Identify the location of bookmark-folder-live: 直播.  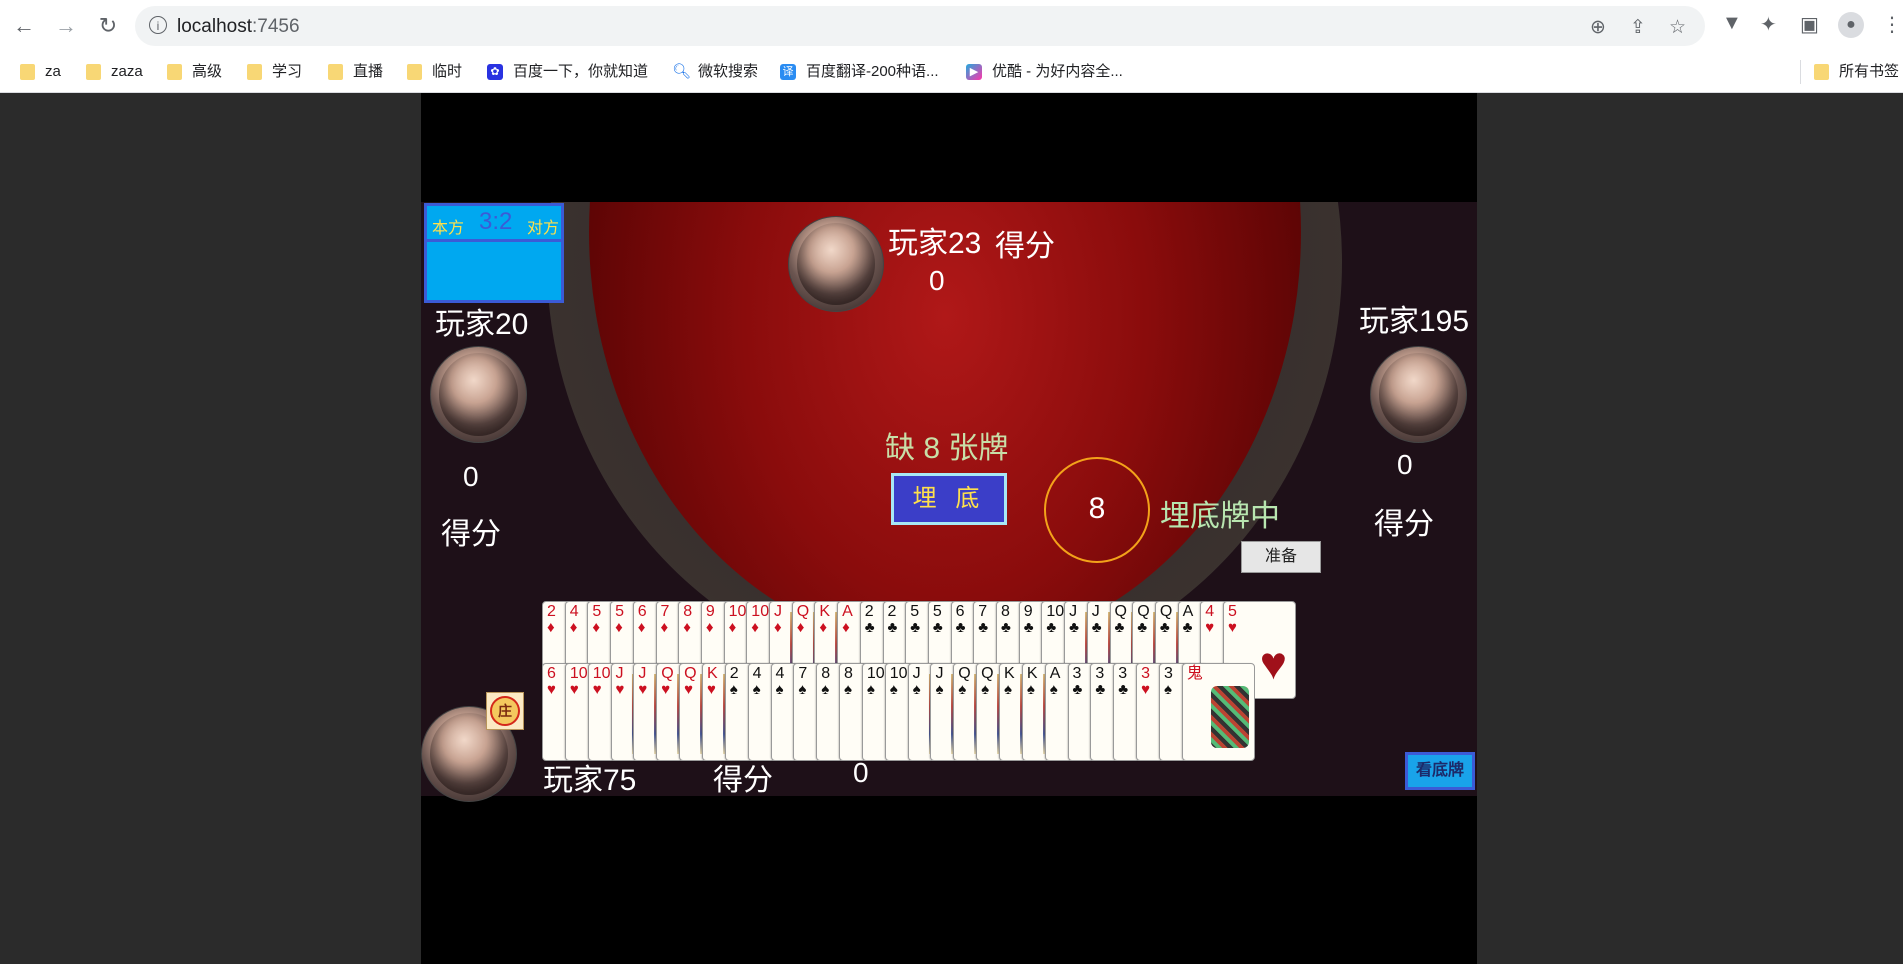
(355, 72).